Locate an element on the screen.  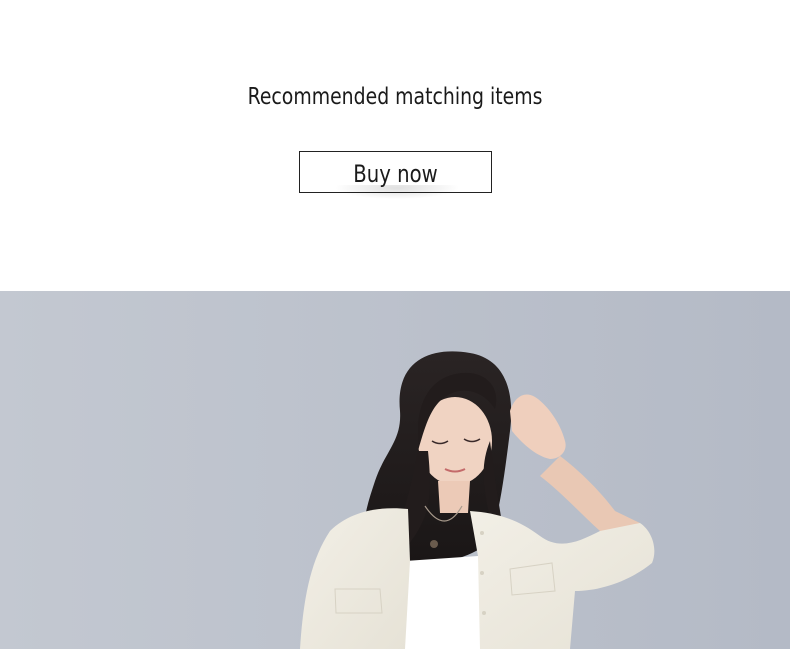
section-title: Recommended matching items is located at coordinates (395, 97).